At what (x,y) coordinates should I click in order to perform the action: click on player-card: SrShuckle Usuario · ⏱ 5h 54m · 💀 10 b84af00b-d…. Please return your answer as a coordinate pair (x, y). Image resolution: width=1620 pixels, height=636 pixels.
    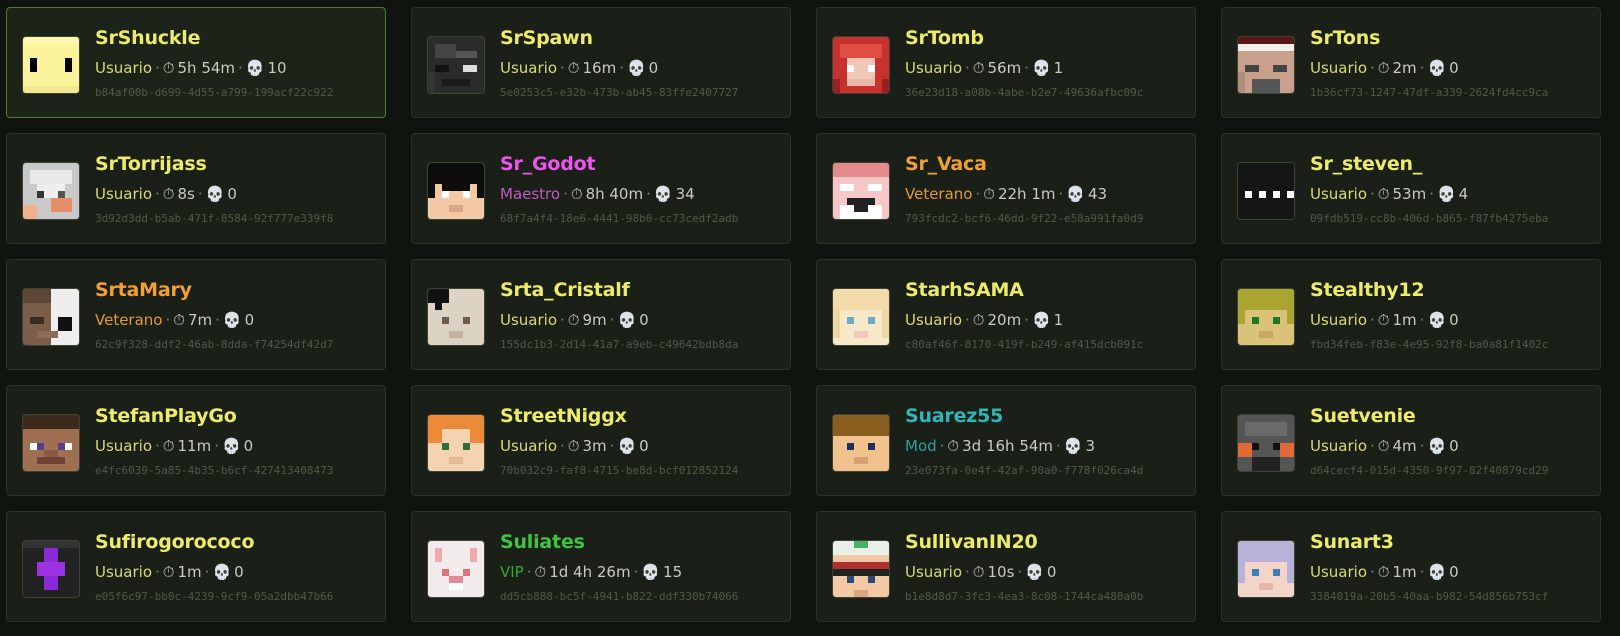
    Looking at the image, I should click on (196, 62).